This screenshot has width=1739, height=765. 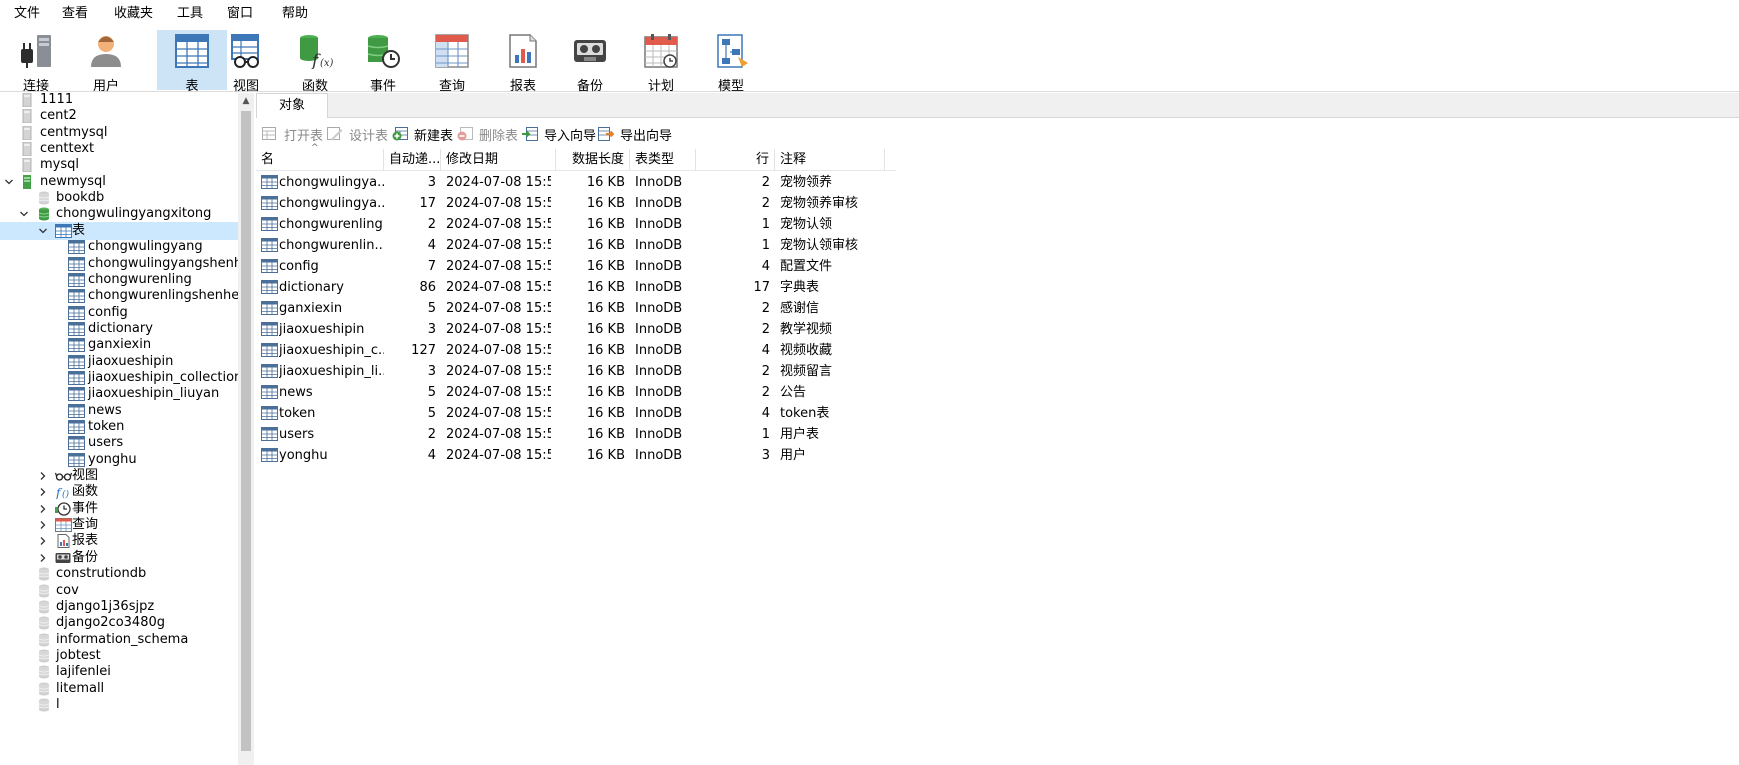 What do you see at coordinates (315, 62) in the screenshot?
I see `toolbar-function-button: f (x) 函数` at bounding box center [315, 62].